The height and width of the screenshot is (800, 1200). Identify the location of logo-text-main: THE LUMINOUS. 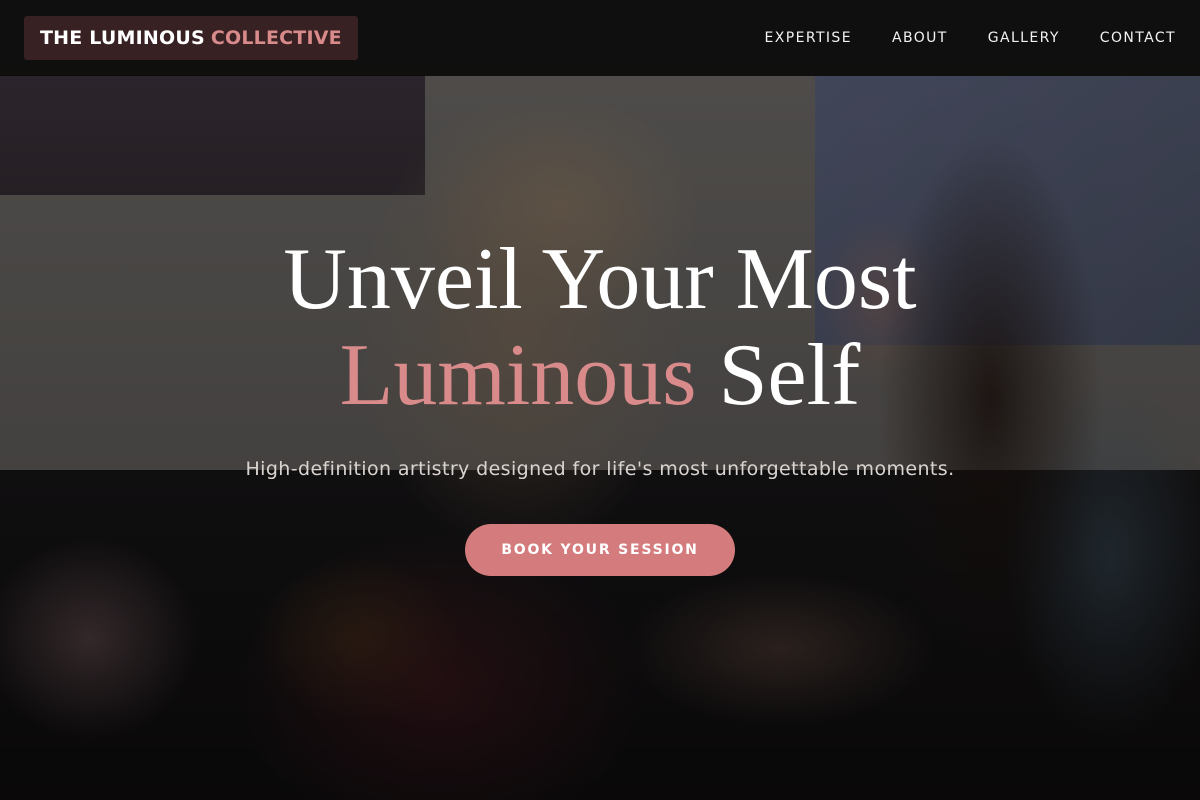
(122, 38).